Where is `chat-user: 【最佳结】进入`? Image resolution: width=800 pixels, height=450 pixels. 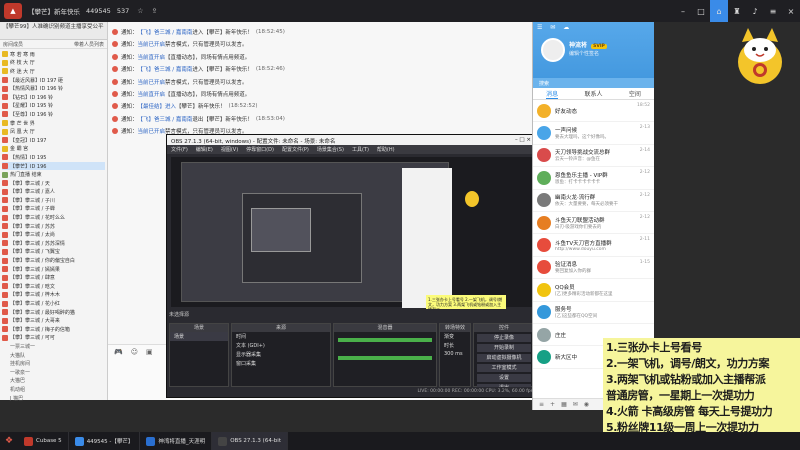
chat-user: 【最佳结】进入 is located at coordinates (157, 106).